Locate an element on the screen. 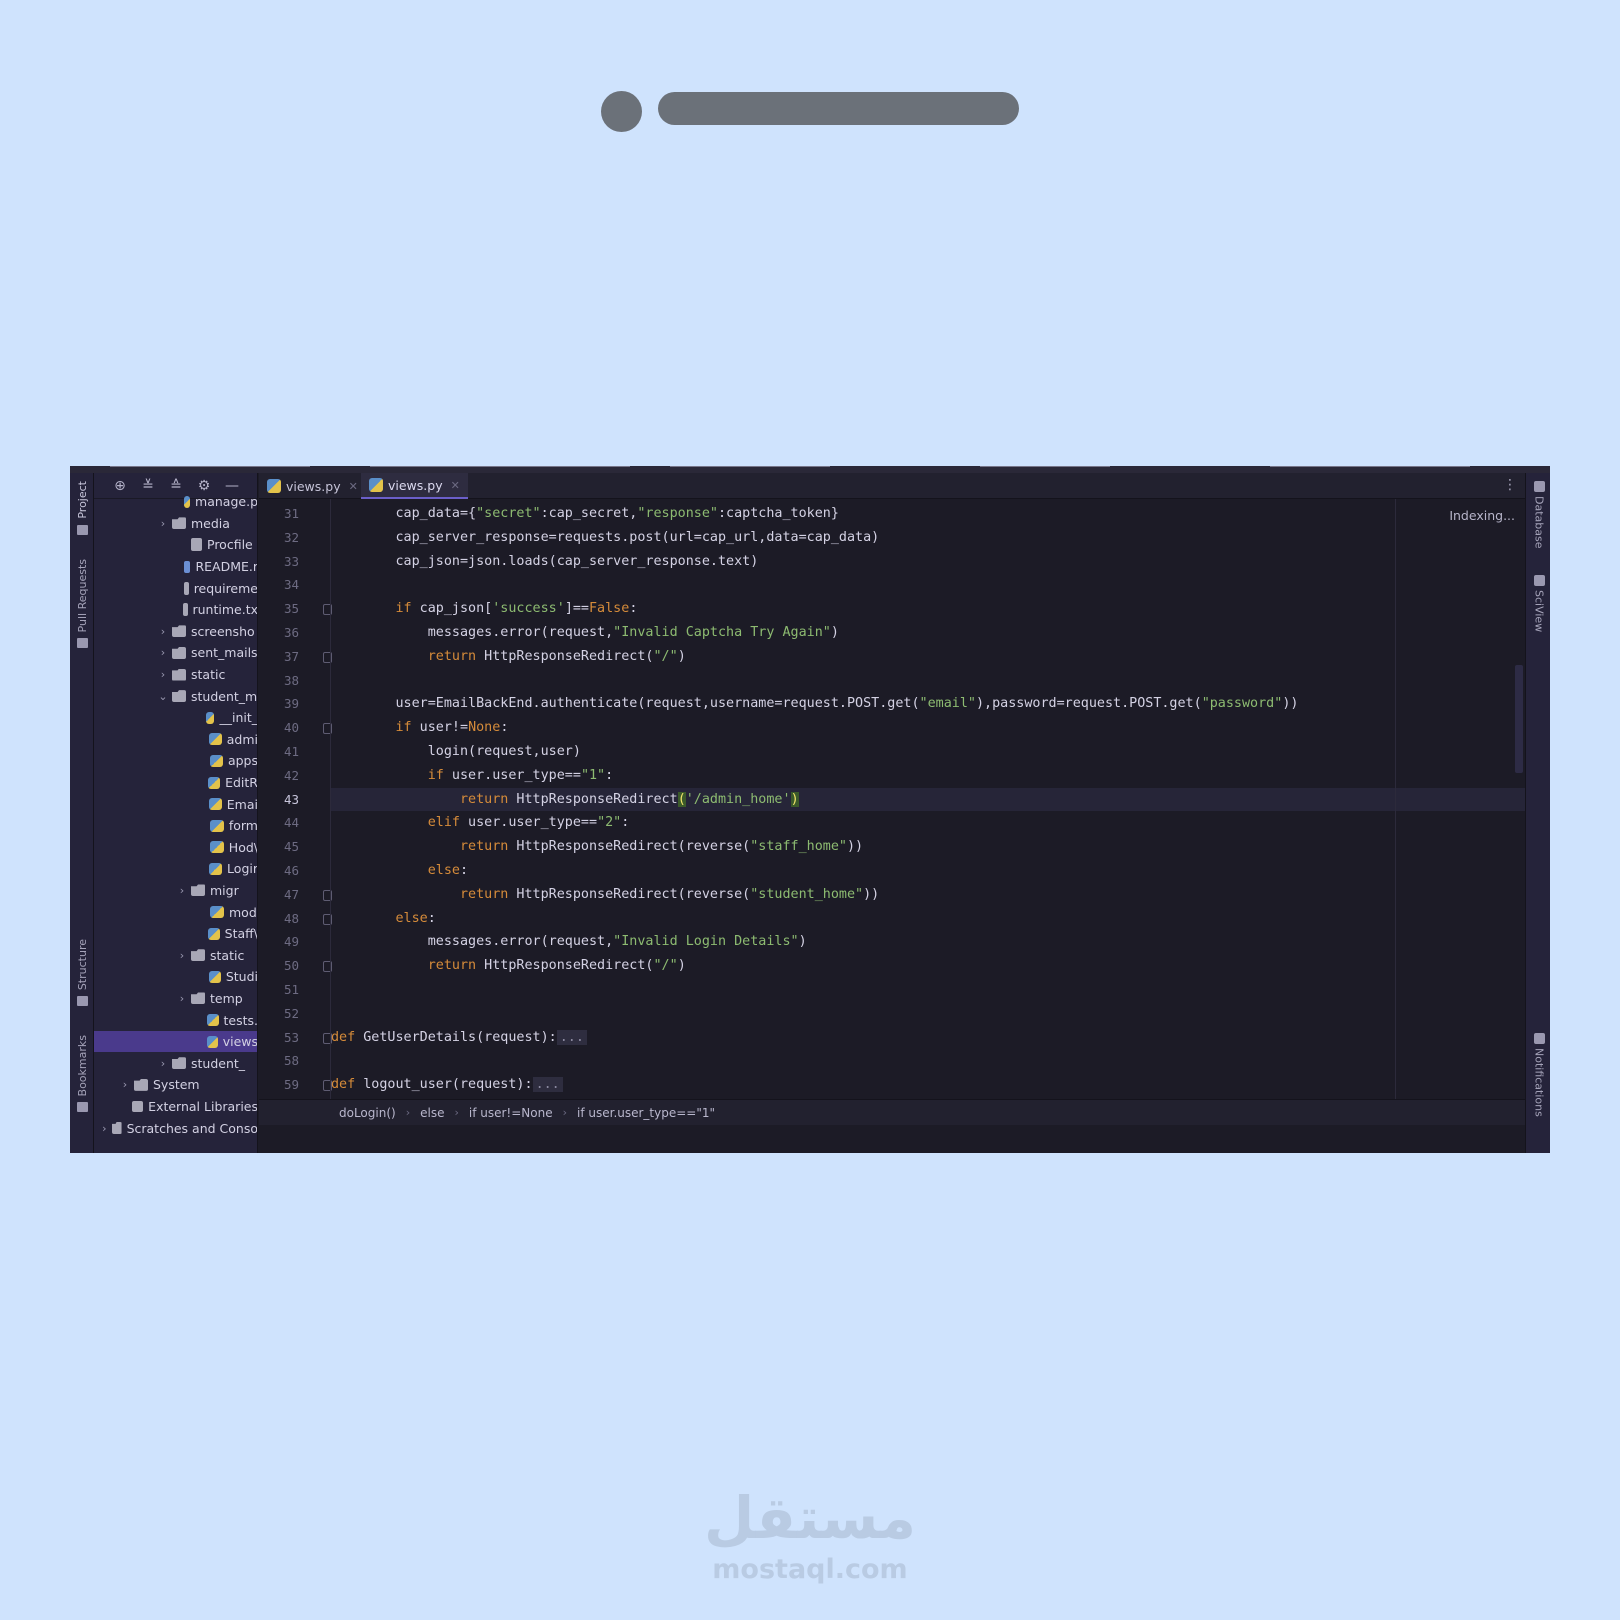  breadcrumb-item: else is located at coordinates (432, 1113).